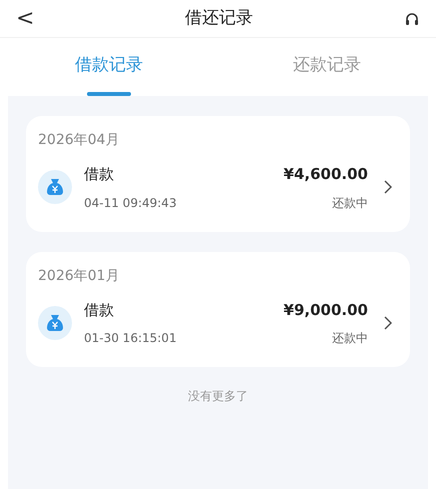  Describe the element at coordinates (79, 276) in the screenshot. I see `month-label: 2026年01月` at that location.